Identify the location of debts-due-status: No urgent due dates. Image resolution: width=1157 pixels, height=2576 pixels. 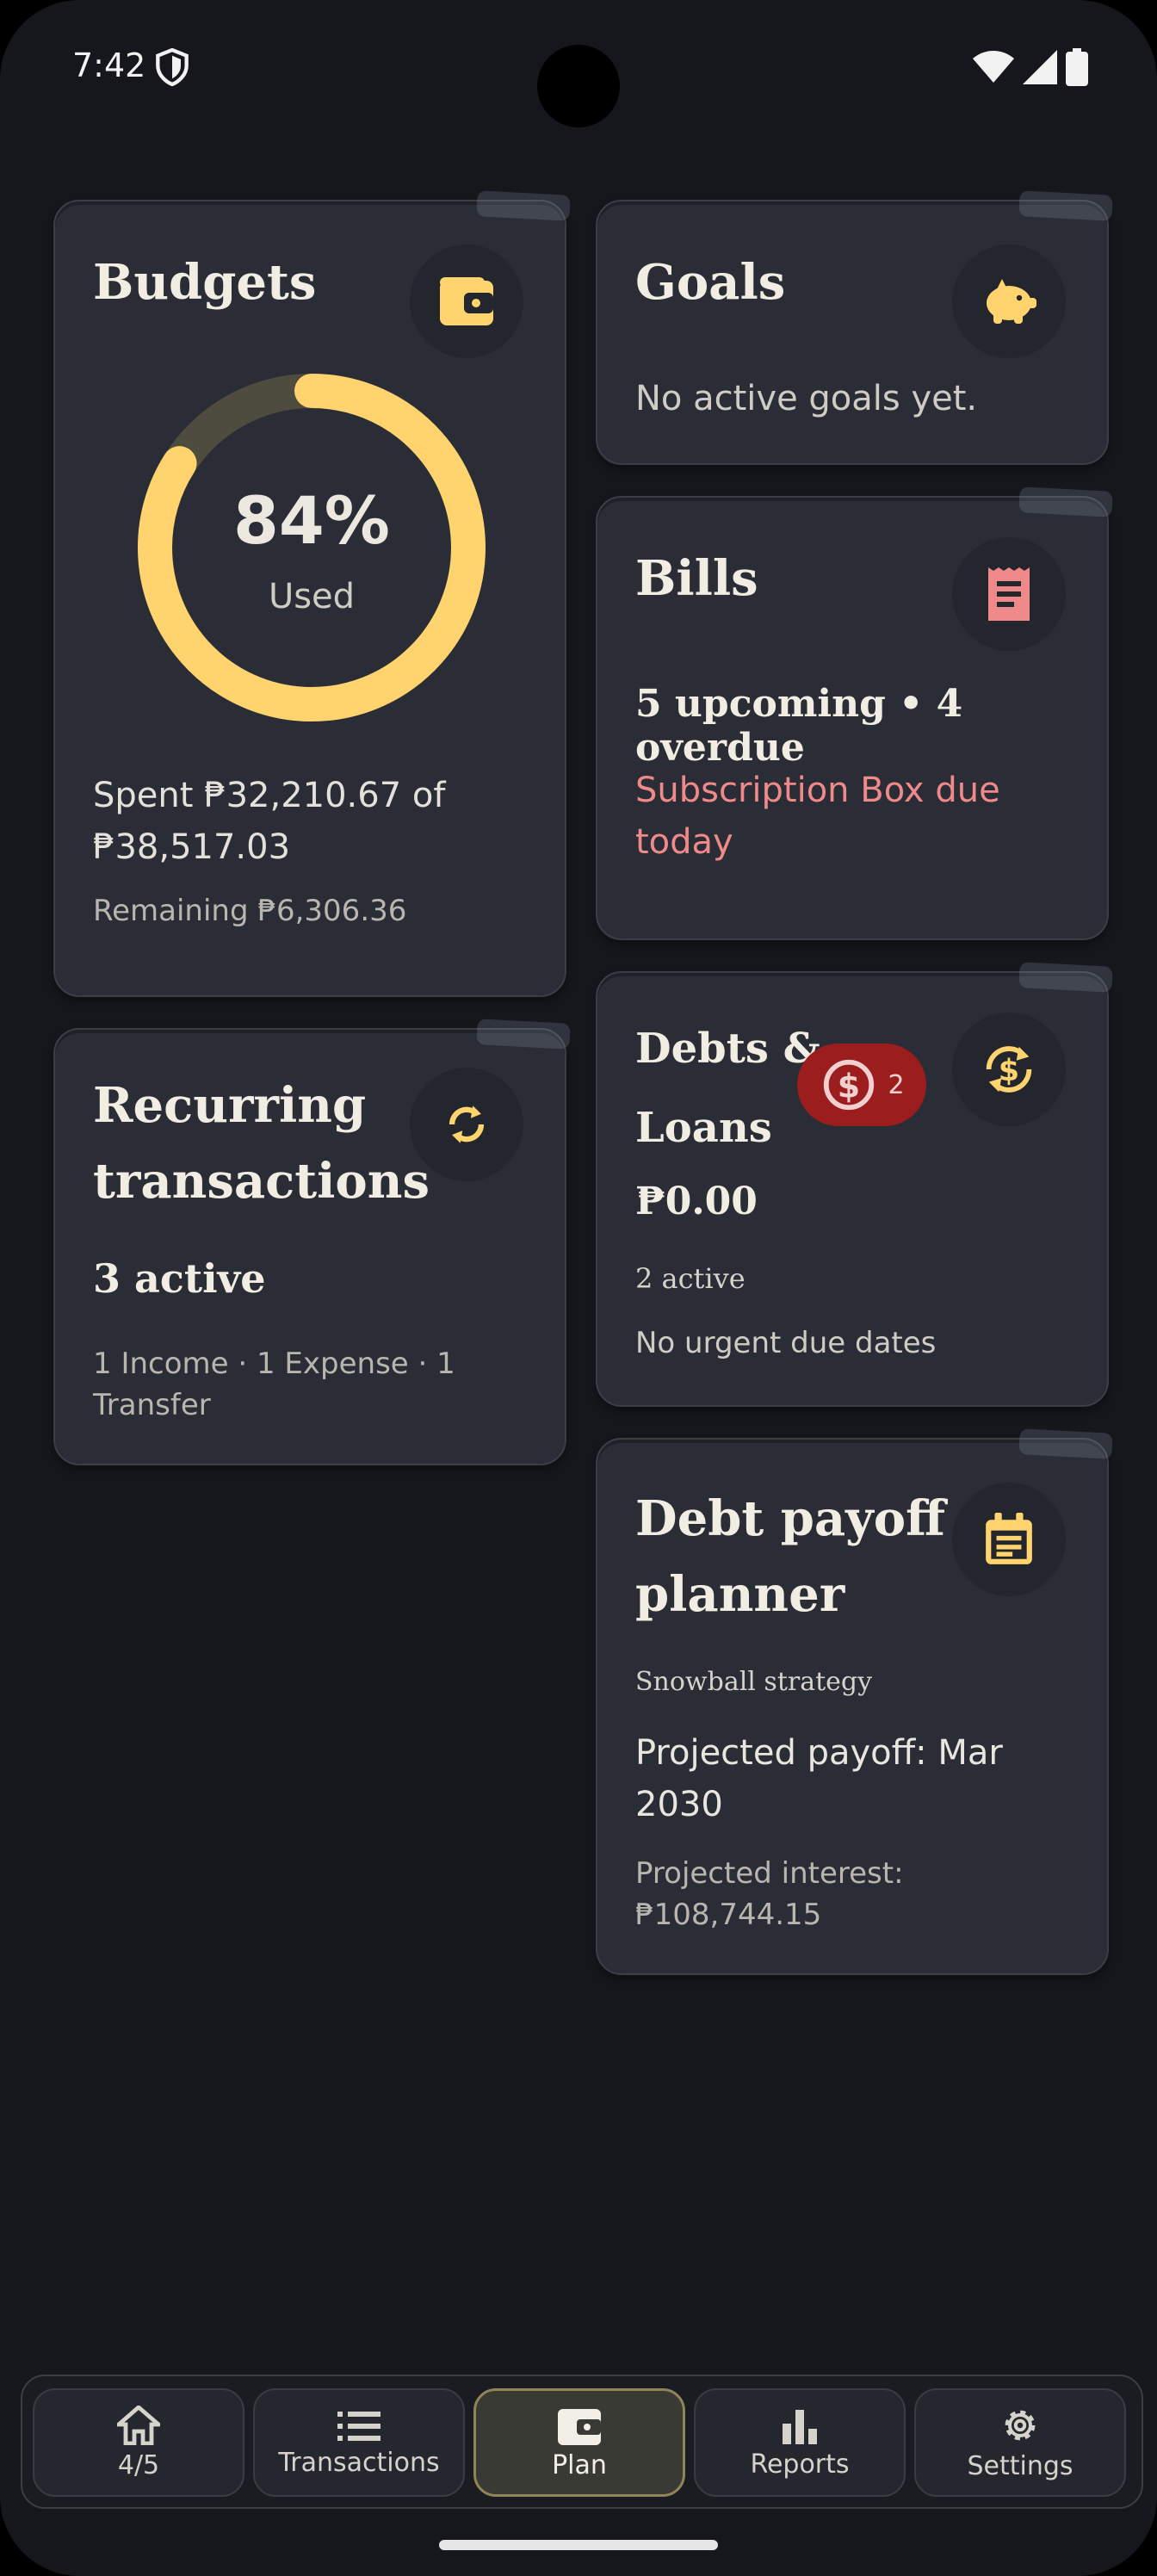
(786, 1343).